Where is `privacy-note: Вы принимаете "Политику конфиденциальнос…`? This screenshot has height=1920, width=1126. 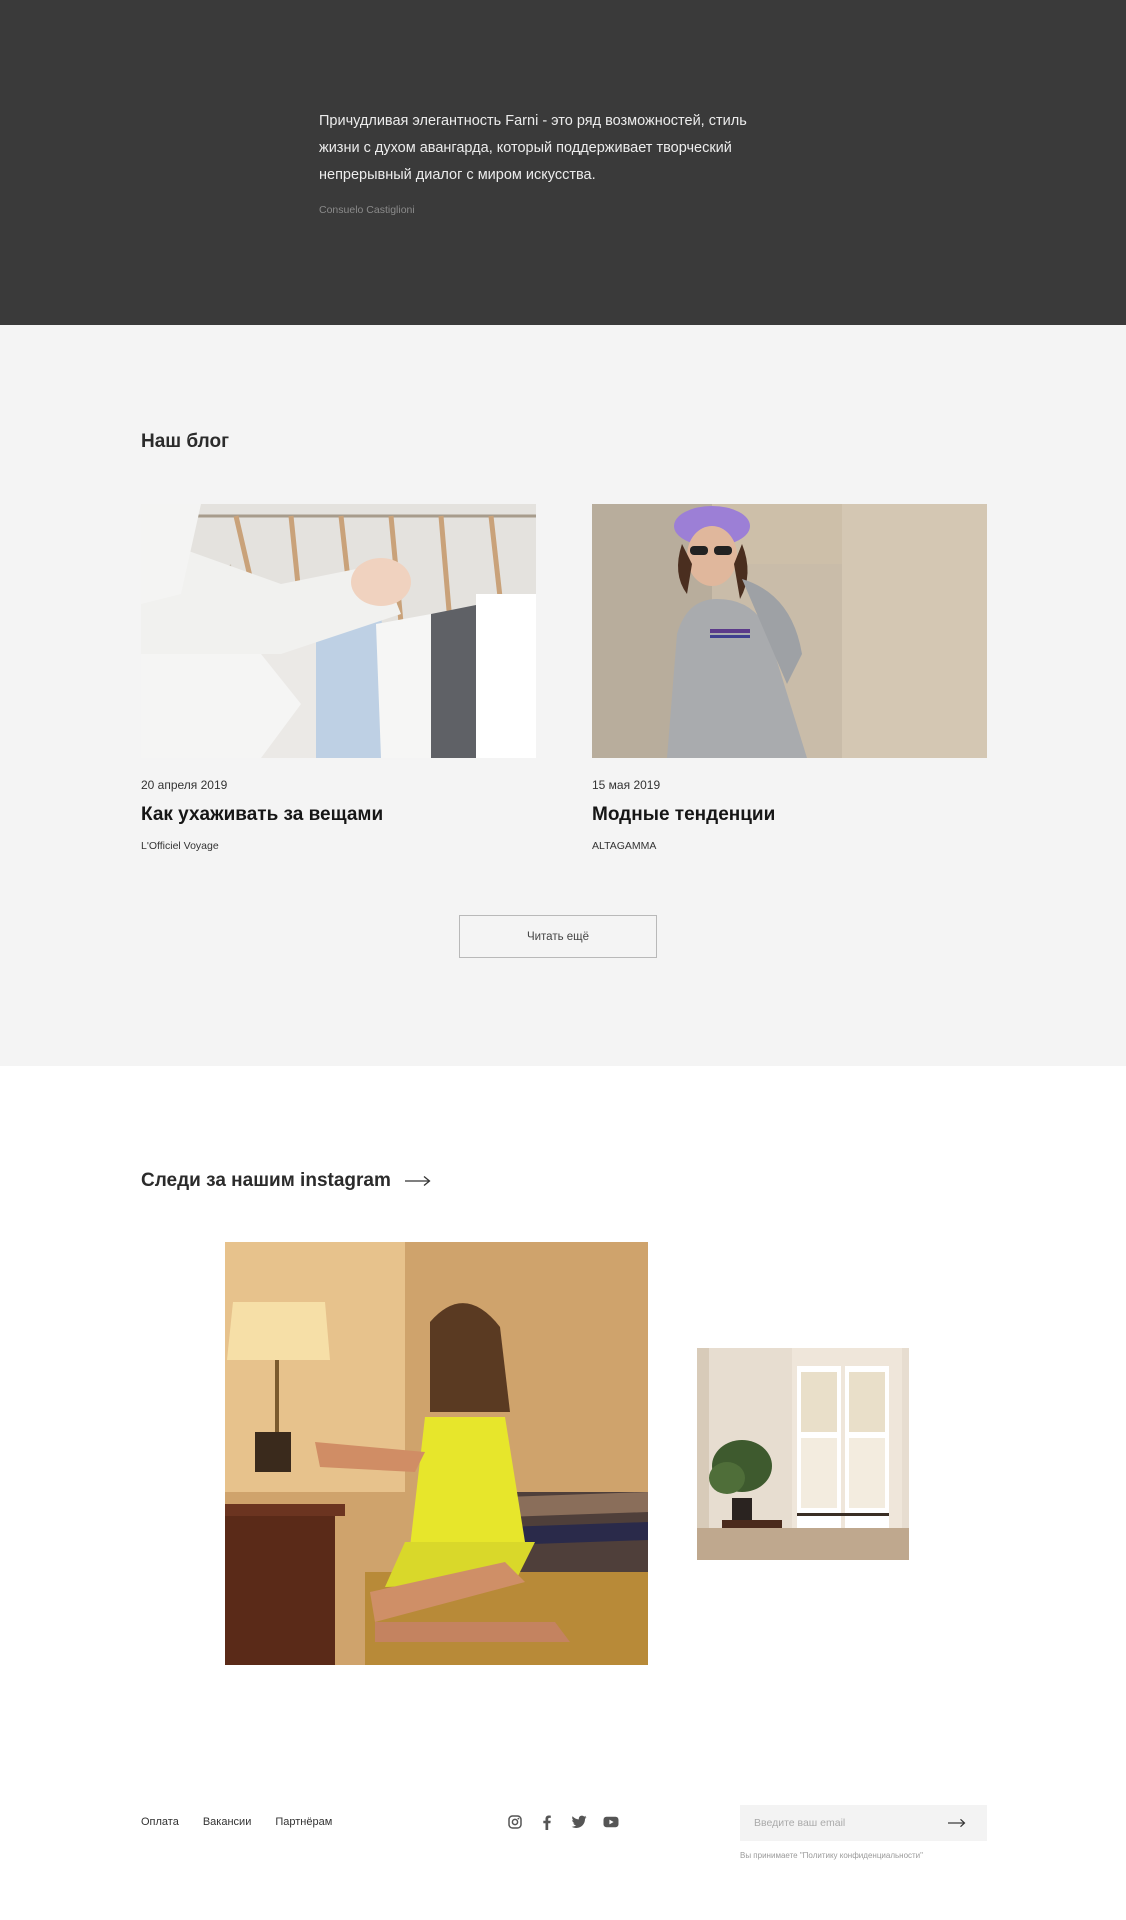 privacy-note: Вы принимаете "Политику конфиденциальнос… is located at coordinates (831, 1855).